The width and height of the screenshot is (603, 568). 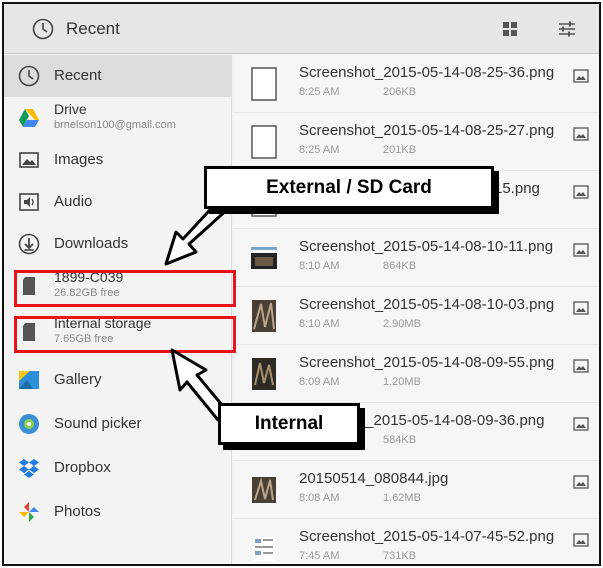 What do you see at coordinates (349, 187) in the screenshot?
I see `external-sd-card-callout: External / SD Card` at bounding box center [349, 187].